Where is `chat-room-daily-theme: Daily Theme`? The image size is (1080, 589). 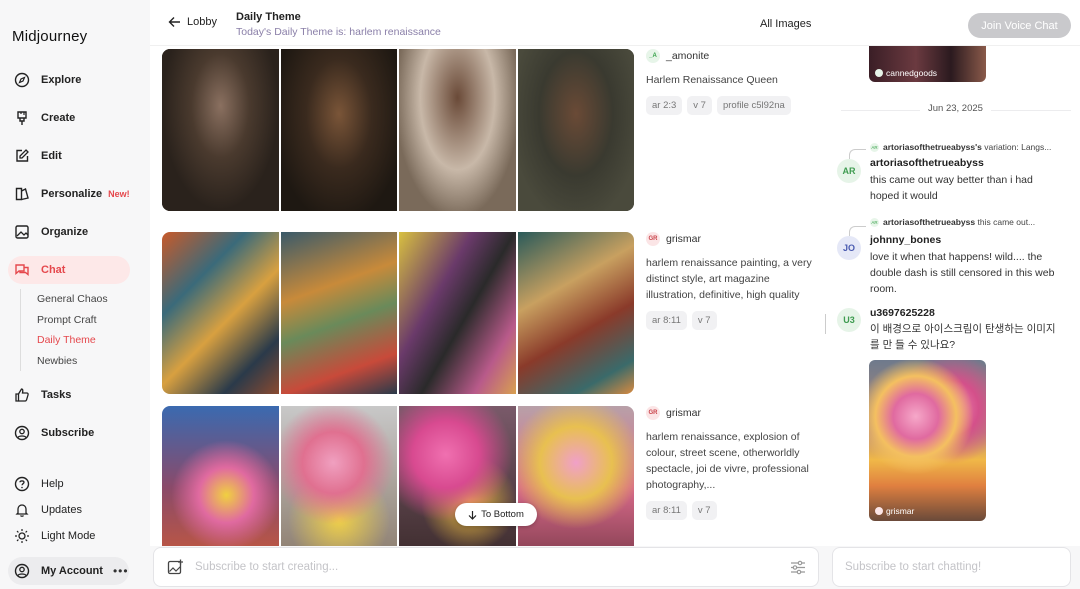 chat-room-daily-theme: Daily Theme is located at coordinates (66, 340).